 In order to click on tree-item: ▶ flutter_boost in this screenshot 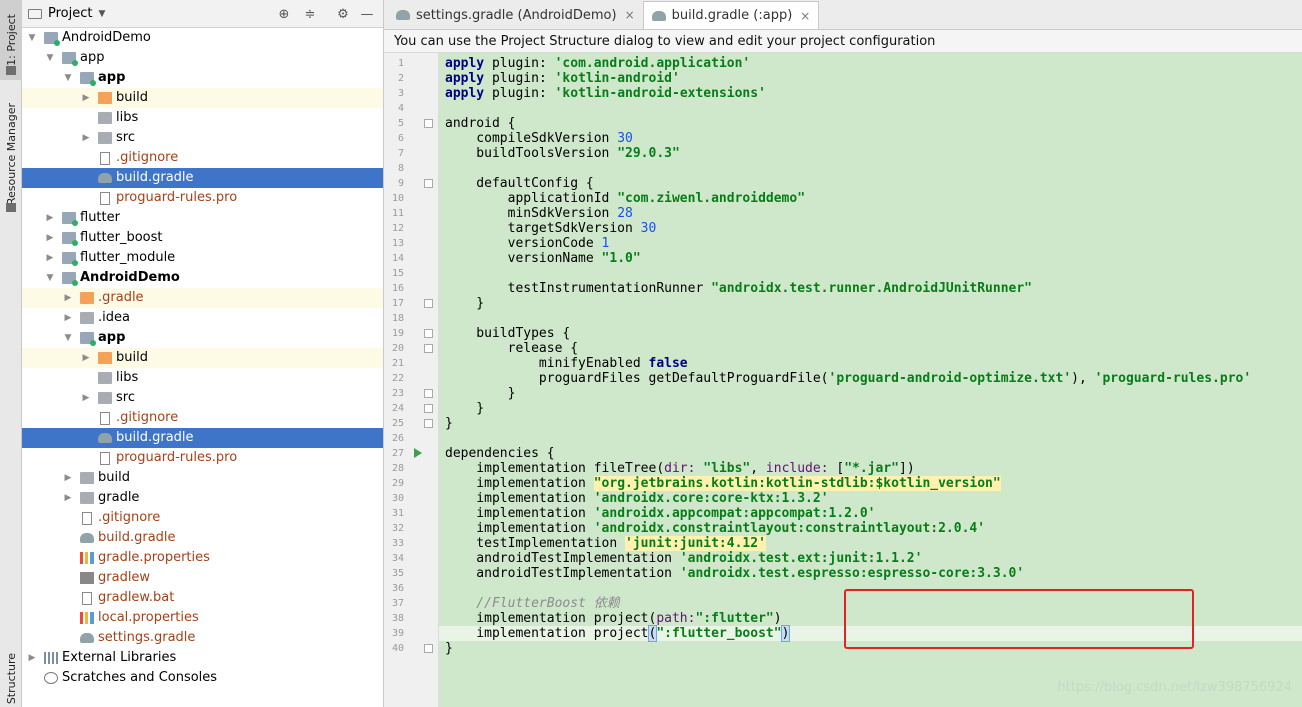, I will do `click(202, 238)`.